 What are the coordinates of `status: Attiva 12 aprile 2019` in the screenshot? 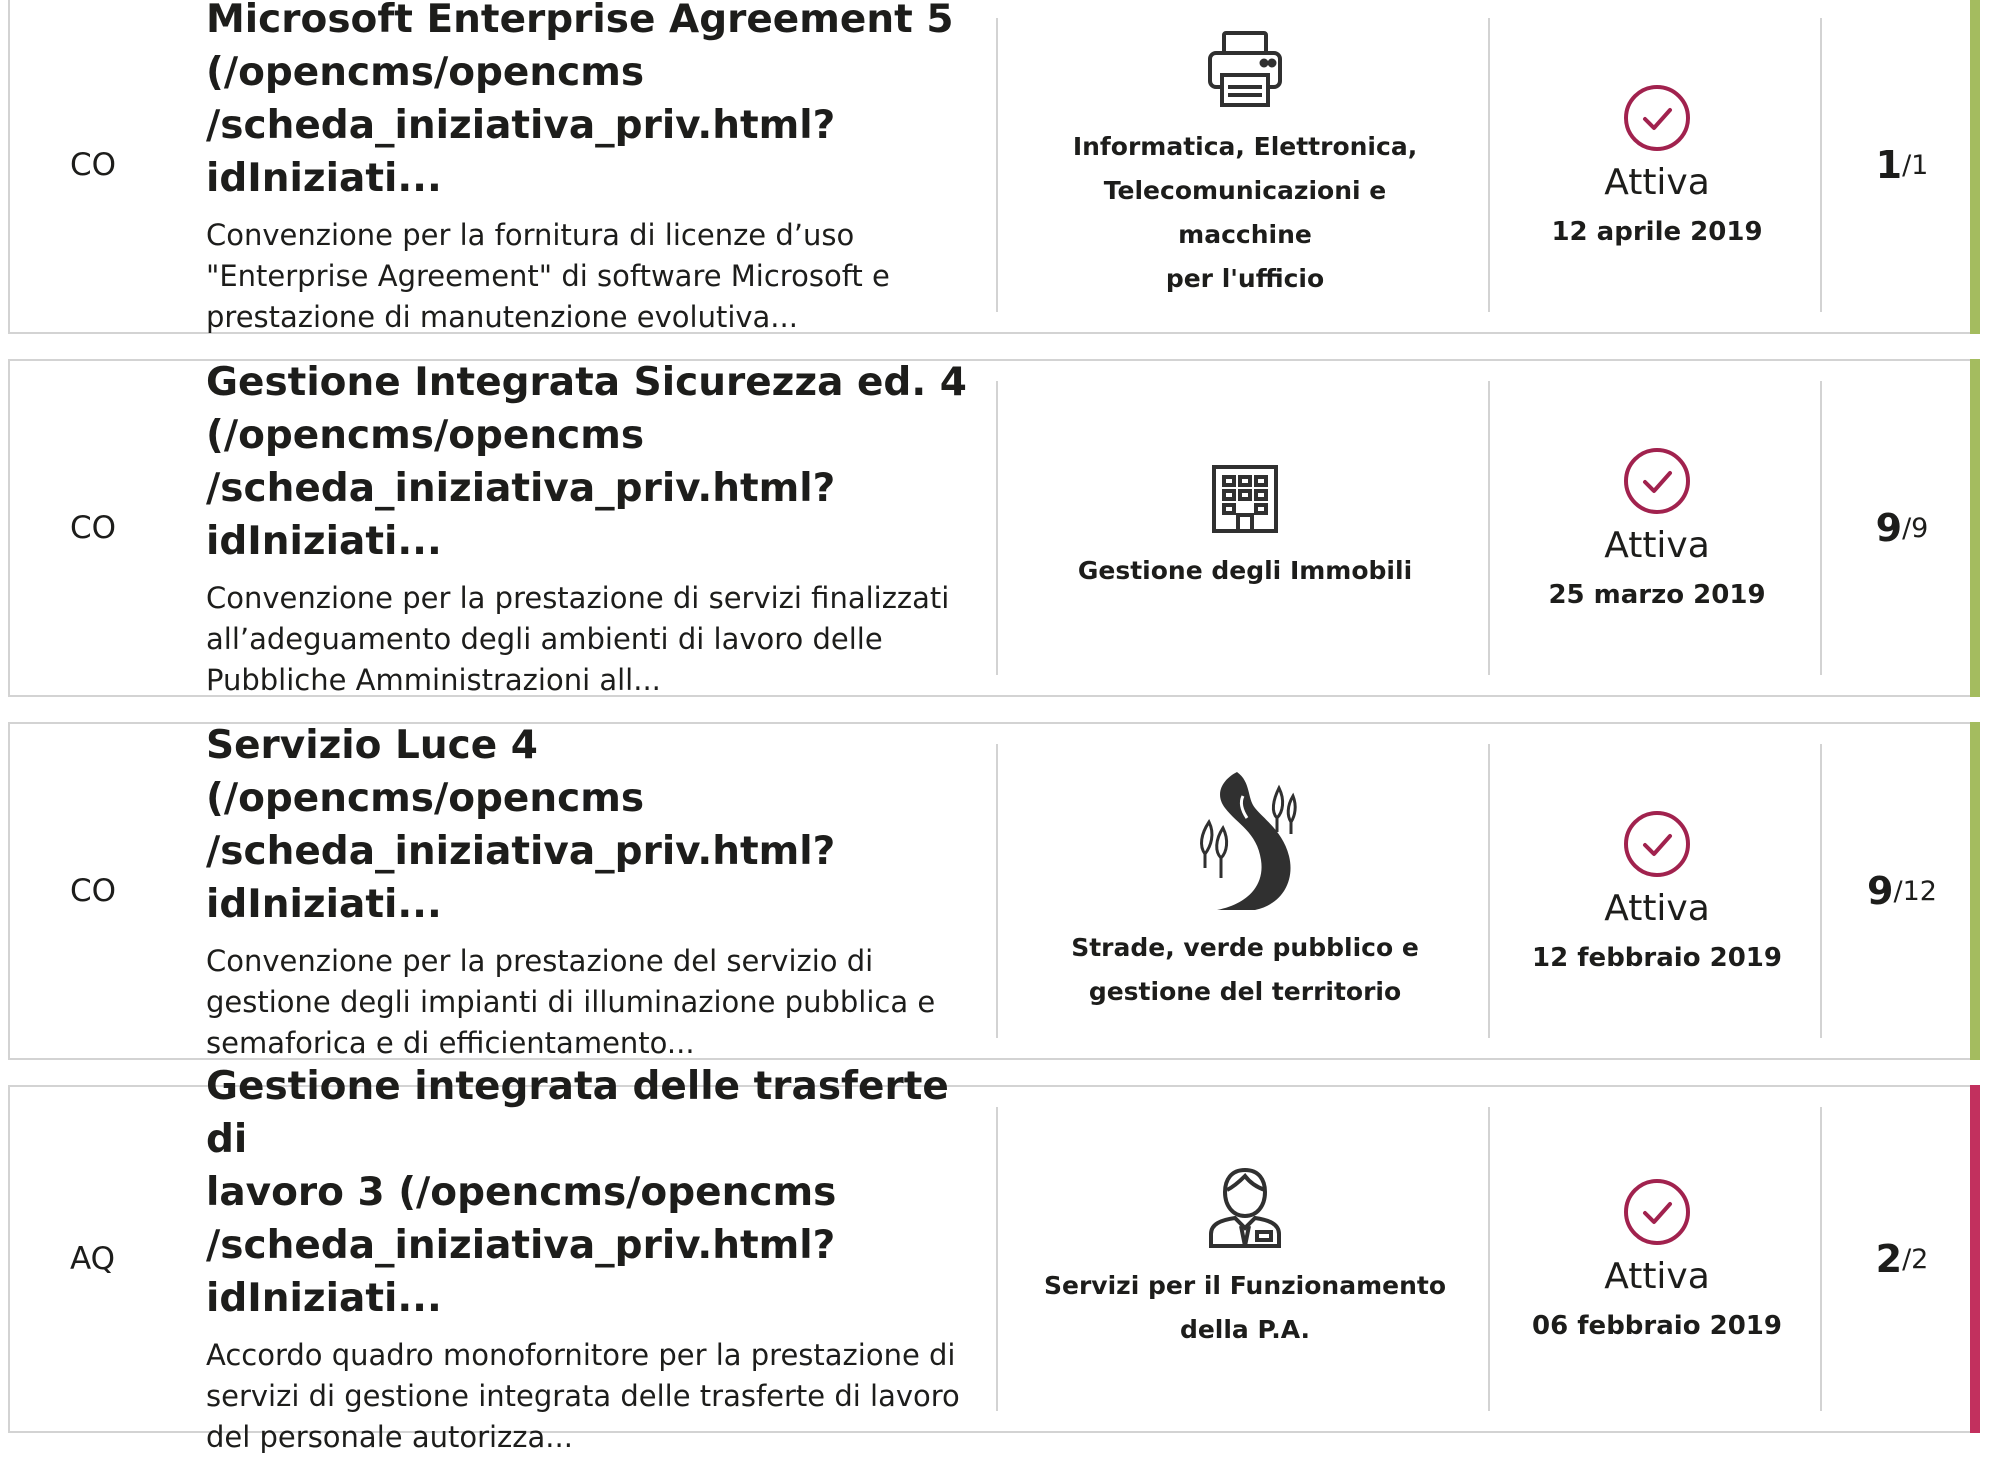 It's located at (1657, 166).